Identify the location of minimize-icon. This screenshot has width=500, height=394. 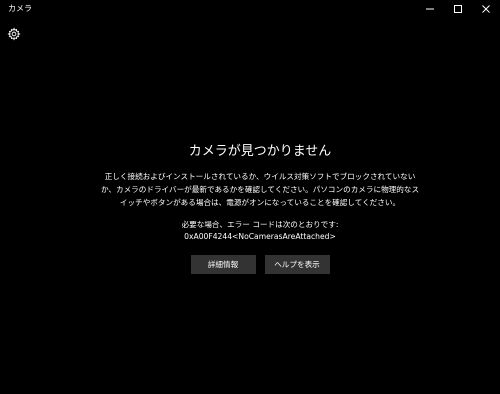
(430, 9).